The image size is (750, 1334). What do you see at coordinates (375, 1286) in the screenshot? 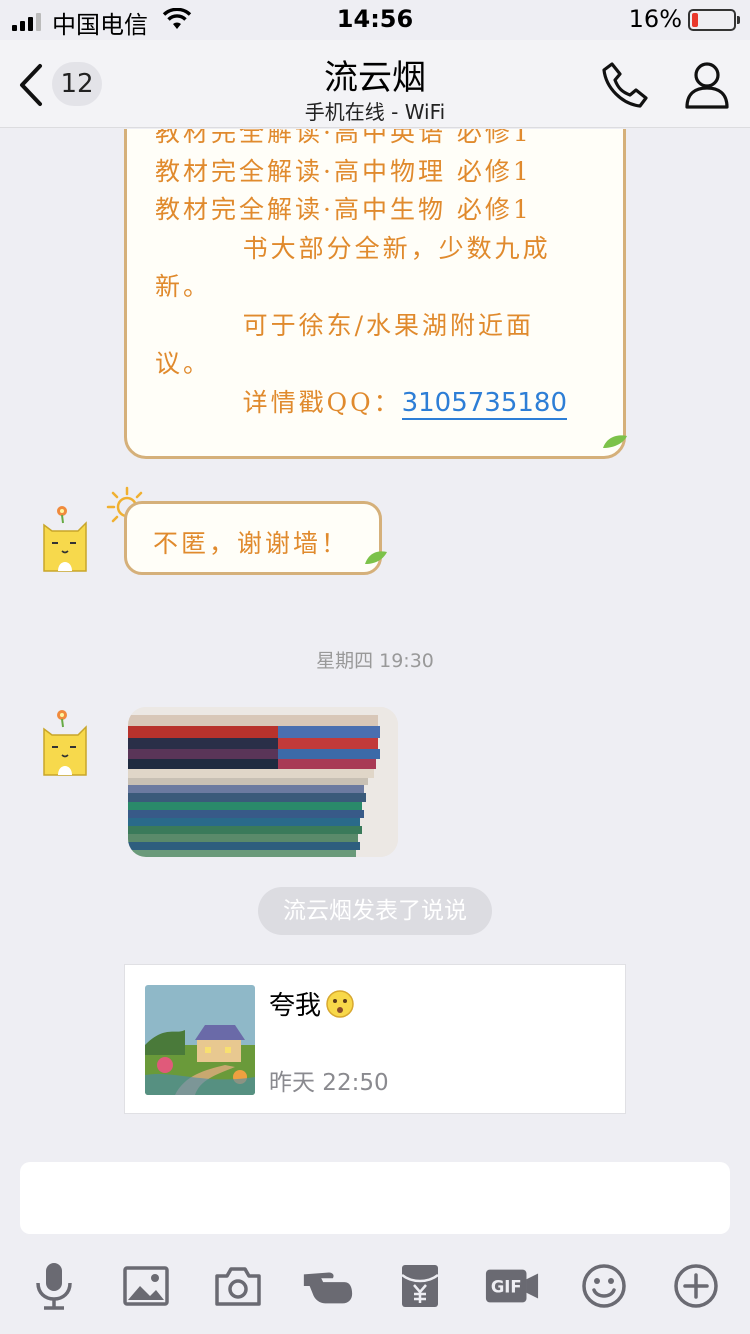
I see `input-toolbar: GIF` at bounding box center [375, 1286].